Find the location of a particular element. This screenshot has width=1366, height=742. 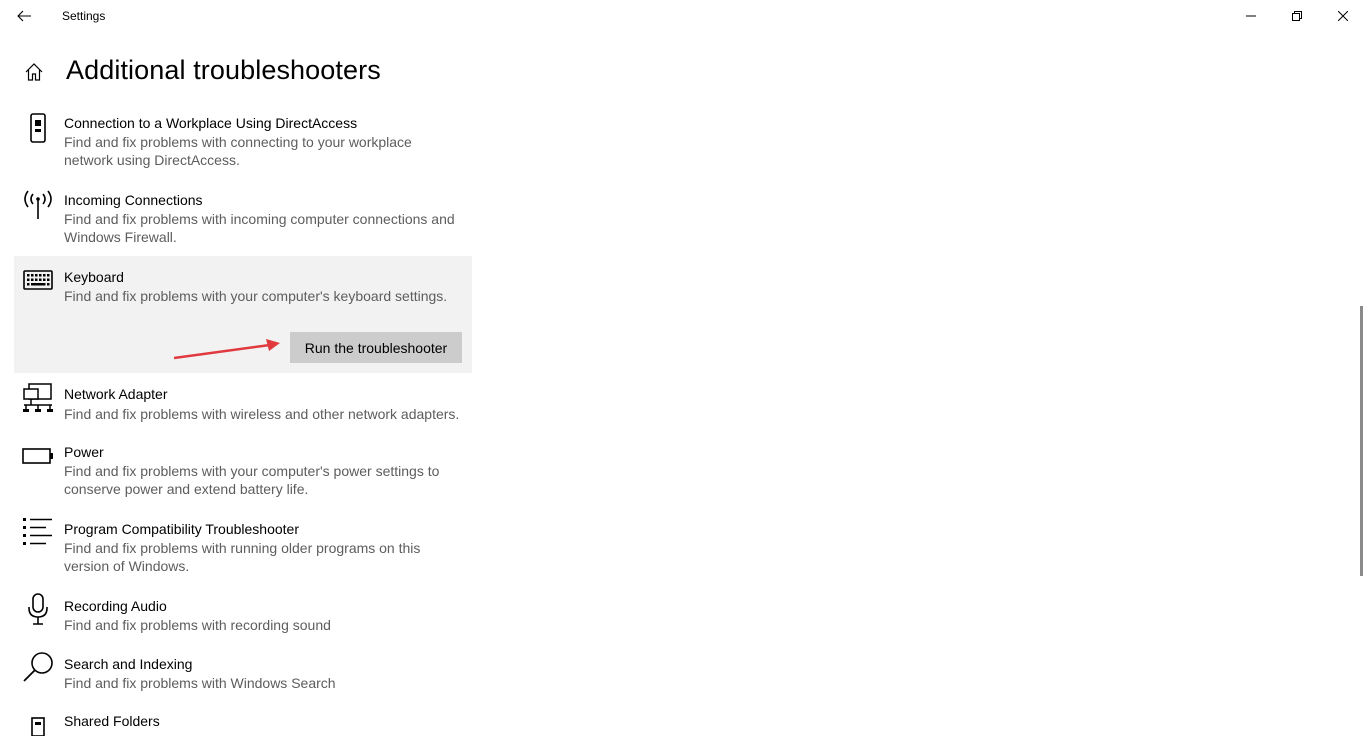

close-button is located at coordinates (1343, 16).